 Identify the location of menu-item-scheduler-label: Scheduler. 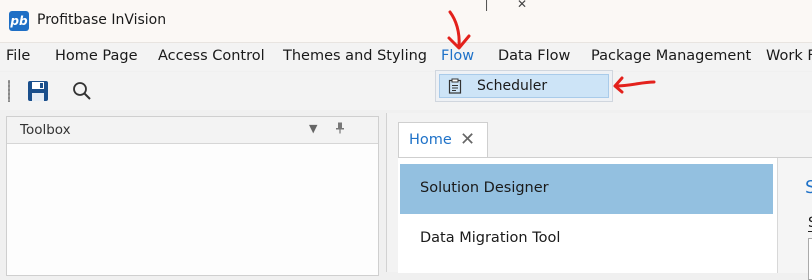
(512, 86).